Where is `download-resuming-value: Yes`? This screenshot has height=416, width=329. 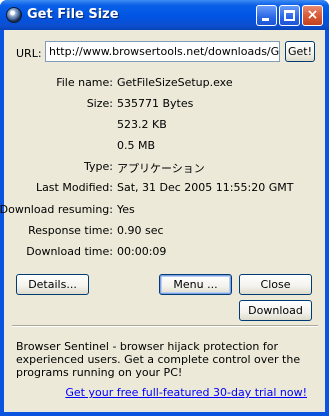
download-resuming-value: Yes is located at coordinates (126, 209).